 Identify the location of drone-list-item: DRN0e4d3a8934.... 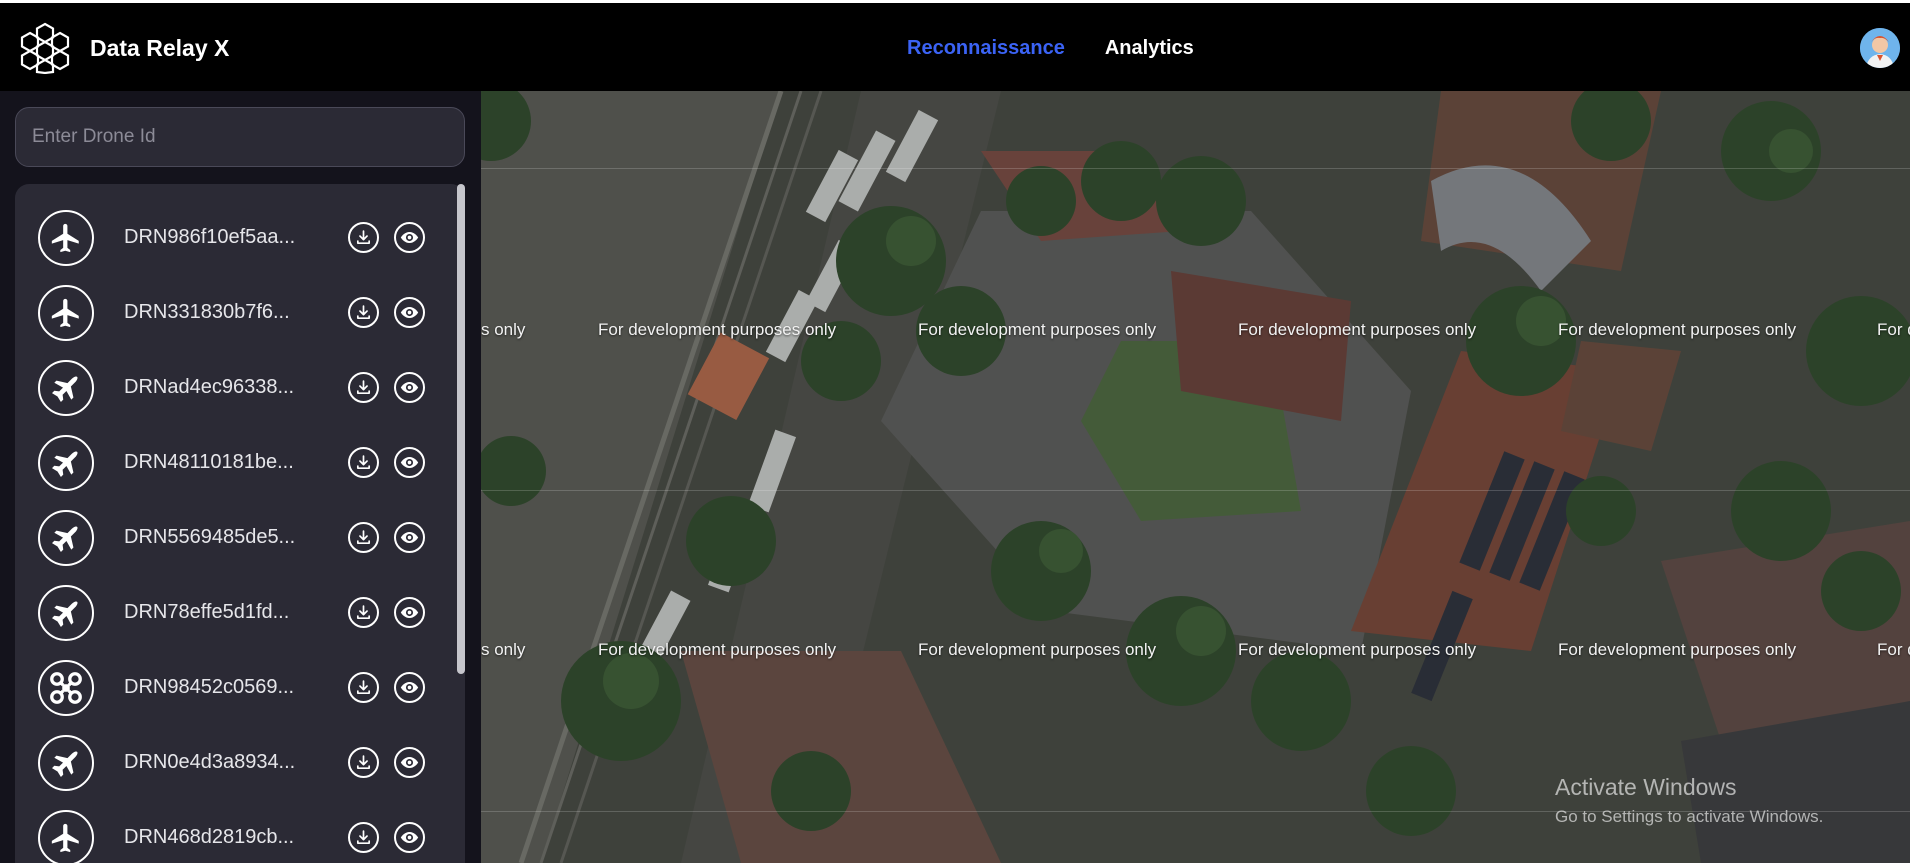
(235, 762).